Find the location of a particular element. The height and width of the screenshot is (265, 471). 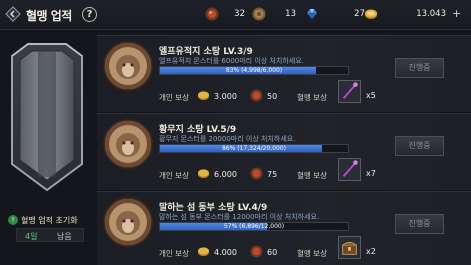

orb-reward-value: 60 is located at coordinates (272, 252).